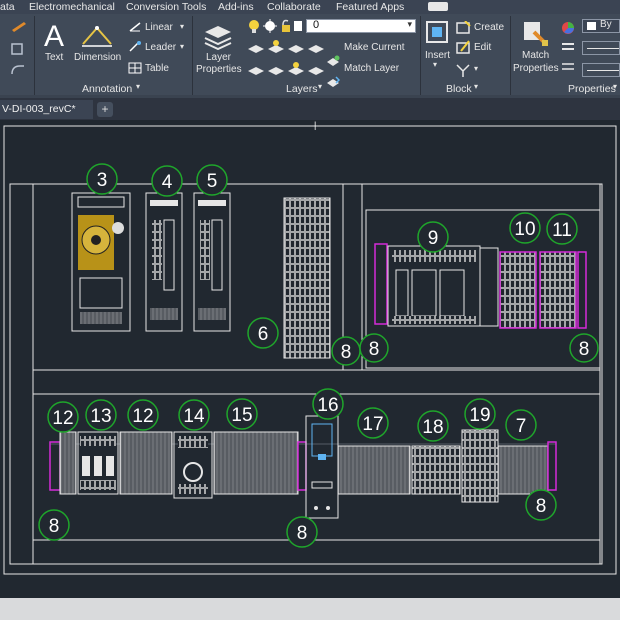 The height and width of the screenshot is (620, 620). I want to click on match-properties-label-line2: Properties, so click(536, 68).